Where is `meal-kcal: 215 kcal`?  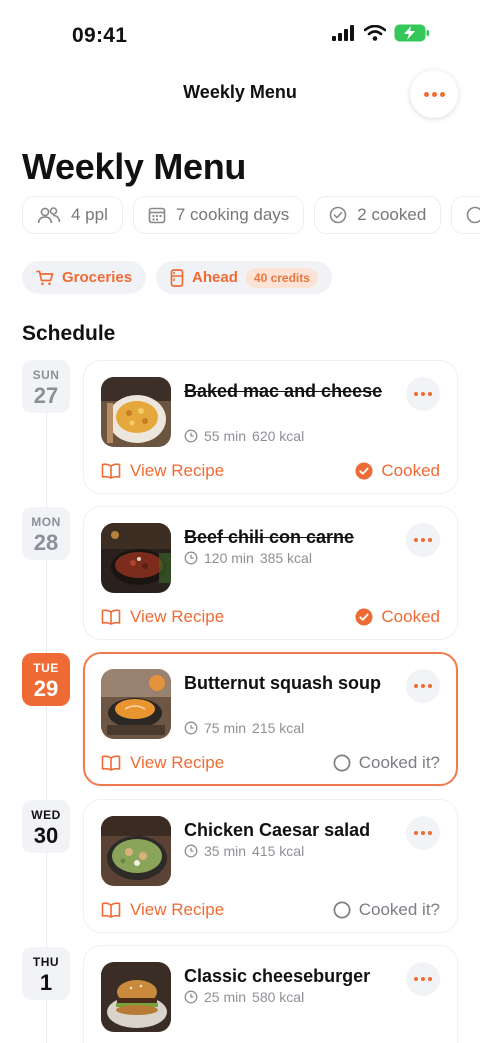 meal-kcal: 215 kcal is located at coordinates (278, 728).